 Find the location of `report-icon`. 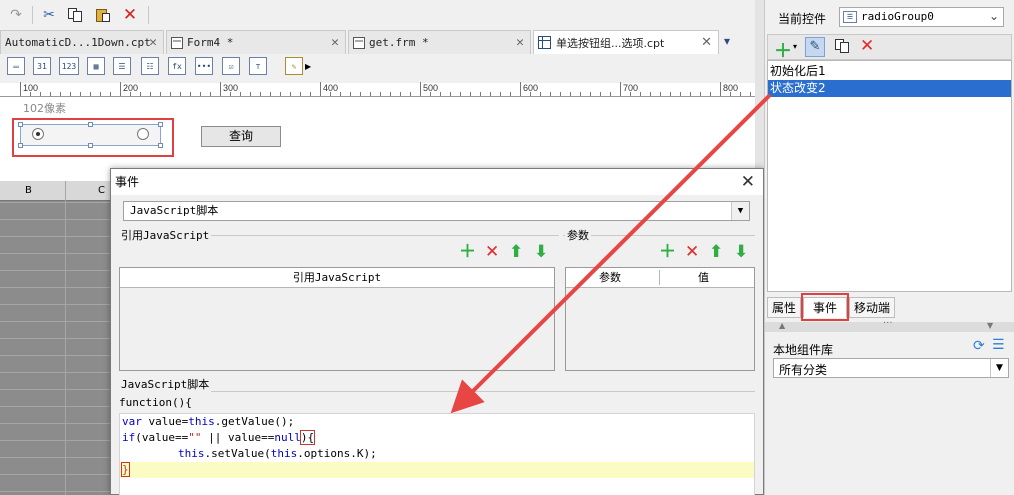

report-icon is located at coordinates (544, 42).